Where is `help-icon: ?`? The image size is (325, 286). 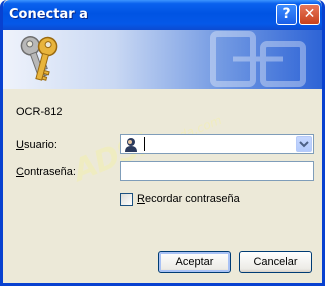
help-icon: ? is located at coordinates (286, 14).